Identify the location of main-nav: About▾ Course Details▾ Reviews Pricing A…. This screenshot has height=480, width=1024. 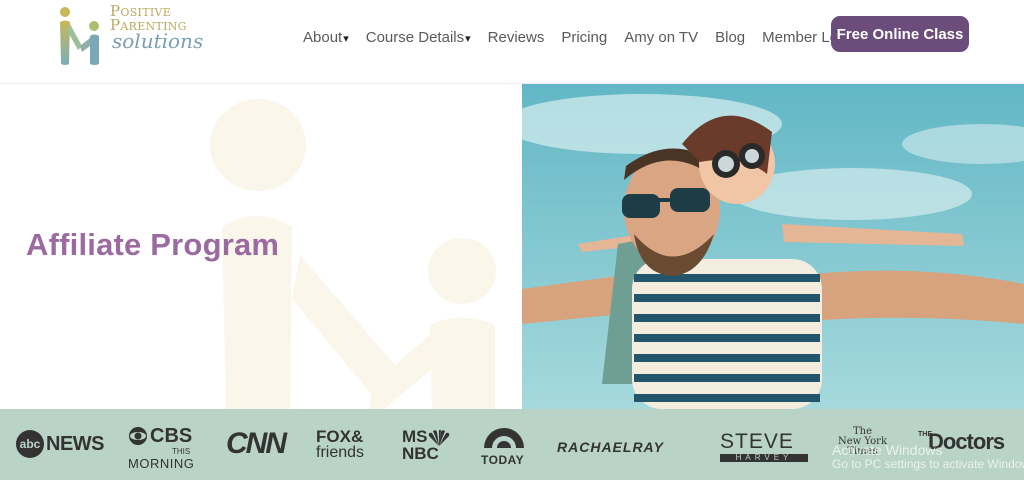
(589, 37).